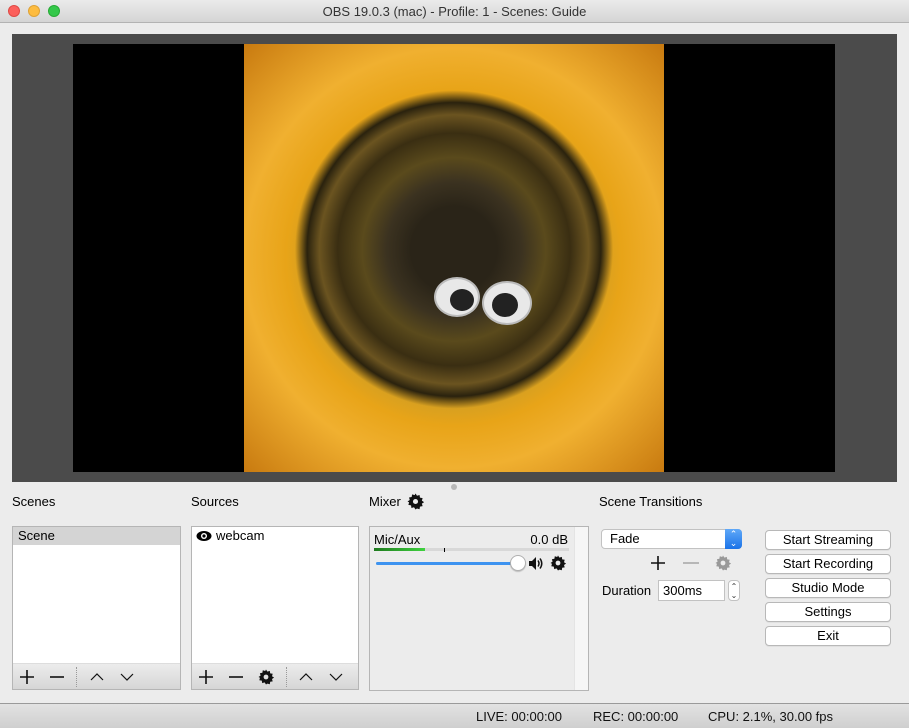  I want to click on live-timer: LIVE: 00:00:00, so click(519, 716).